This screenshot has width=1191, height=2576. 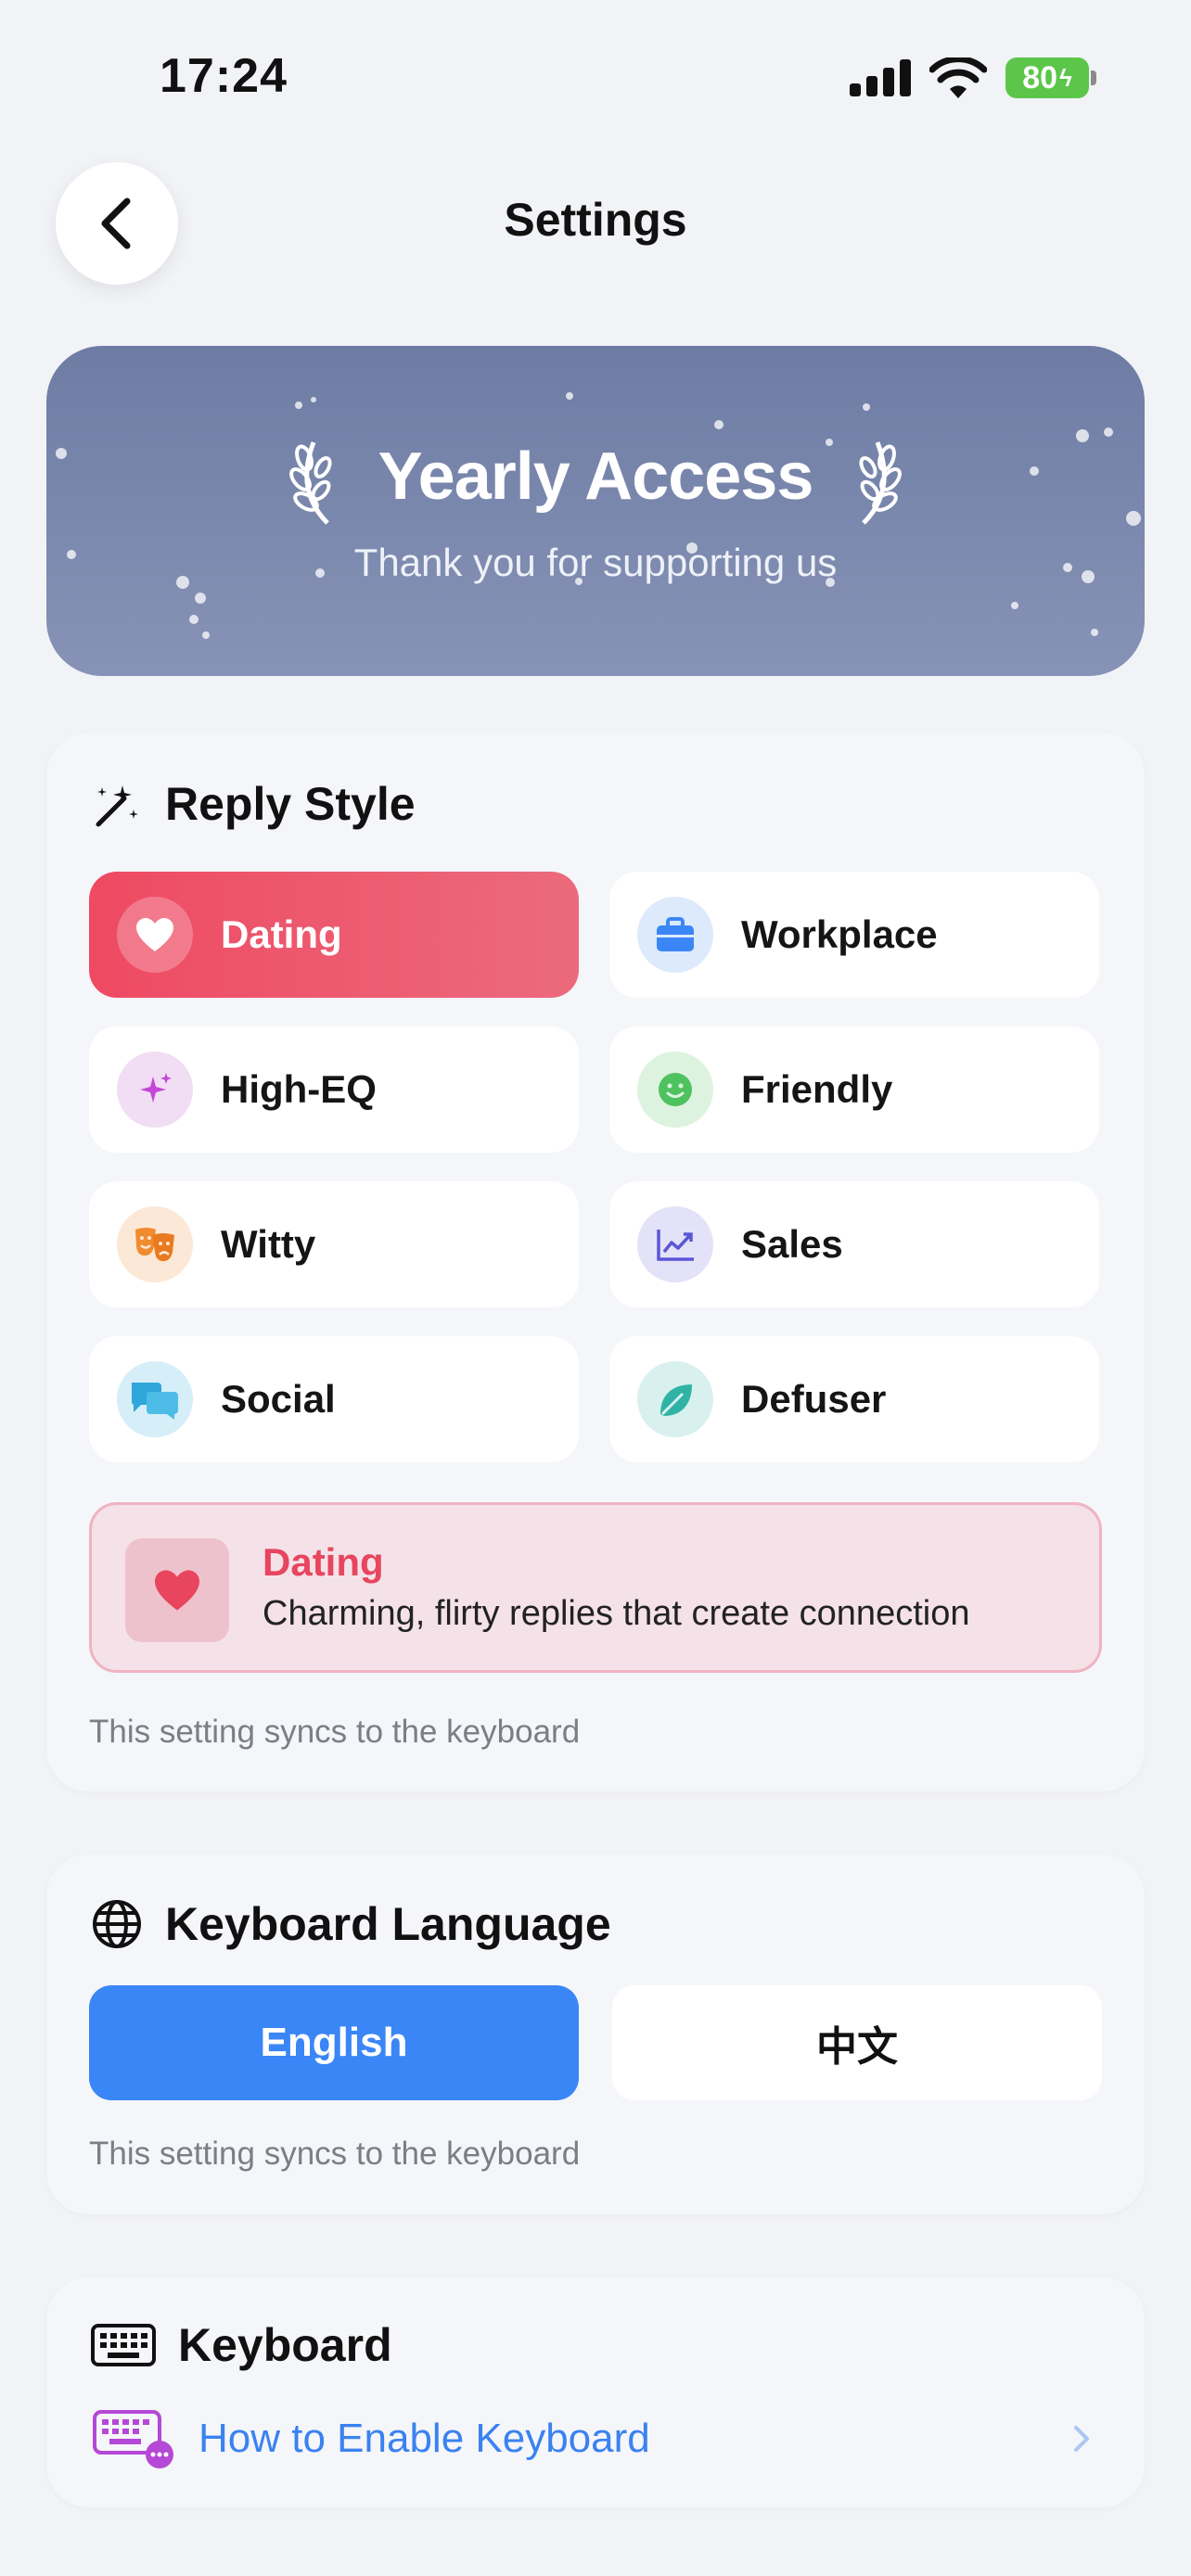 What do you see at coordinates (675, 1245) in the screenshot?
I see `trend-chart-icon` at bounding box center [675, 1245].